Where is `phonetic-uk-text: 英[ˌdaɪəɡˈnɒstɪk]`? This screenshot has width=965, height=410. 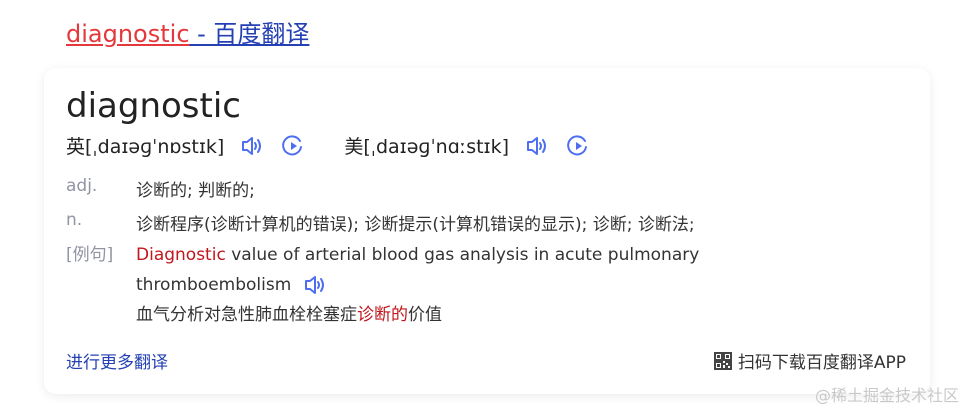
phonetic-uk-text: 英[ˌdaɪəɡˈnɒstɪk] is located at coordinates (145, 147).